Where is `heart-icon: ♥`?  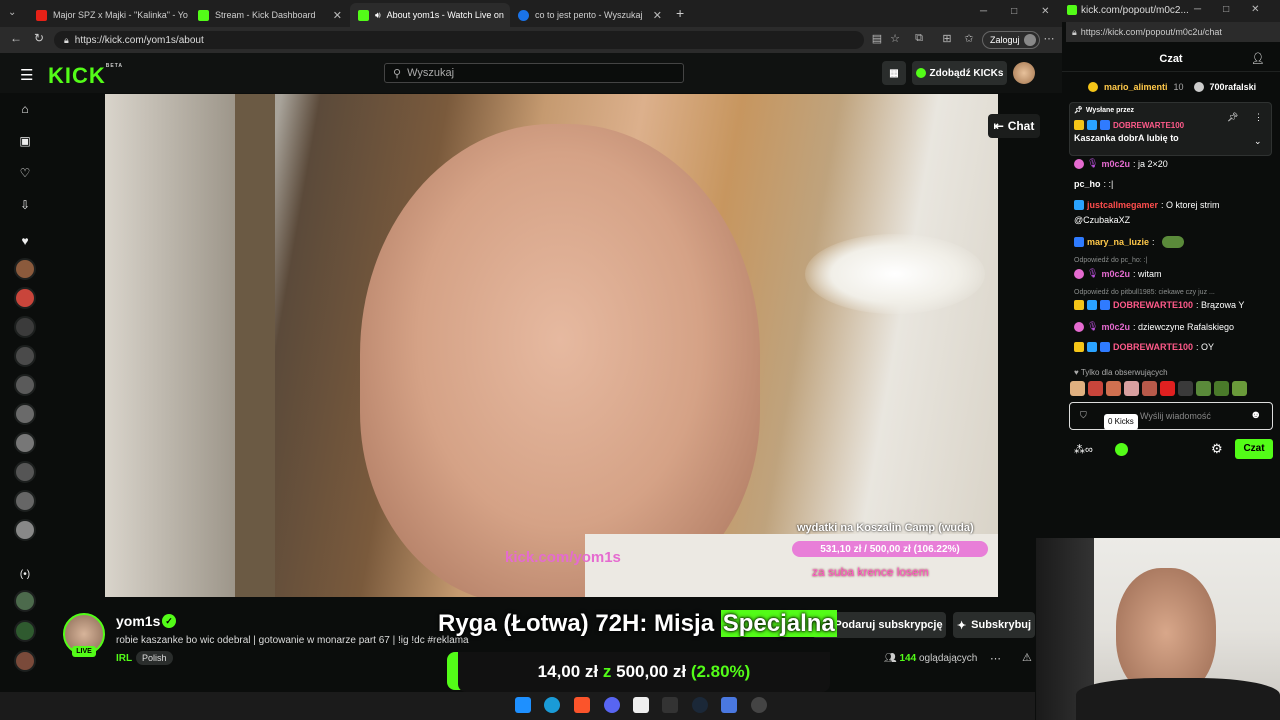
heart-icon: ♥ is located at coordinates (1076, 372).